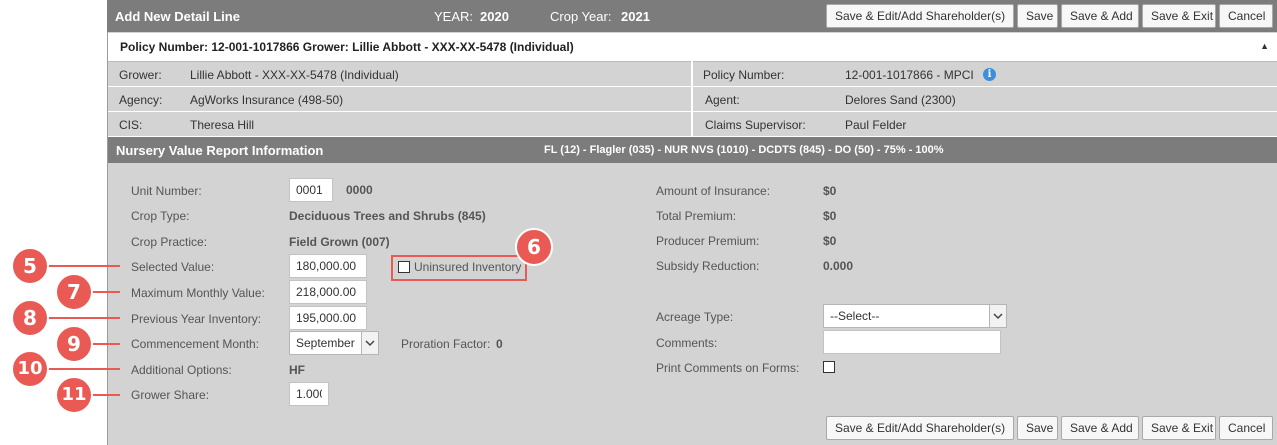 The height and width of the screenshot is (445, 1277). Describe the element at coordinates (1037, 428) in the screenshot. I see `save-button-bottom: Save` at that location.